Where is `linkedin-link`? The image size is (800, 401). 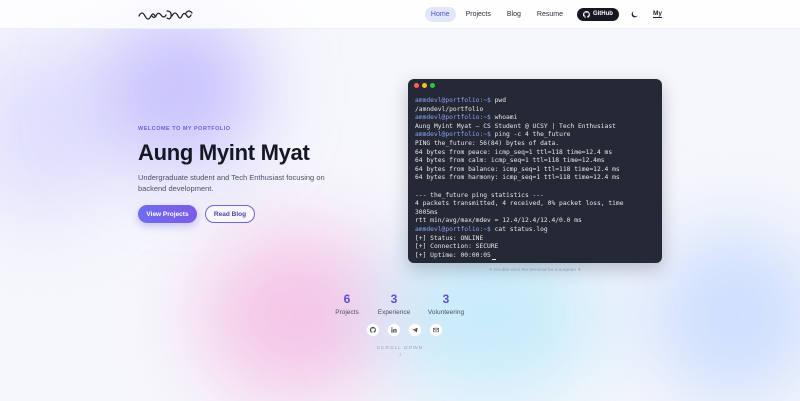 linkedin-link is located at coordinates (394, 330).